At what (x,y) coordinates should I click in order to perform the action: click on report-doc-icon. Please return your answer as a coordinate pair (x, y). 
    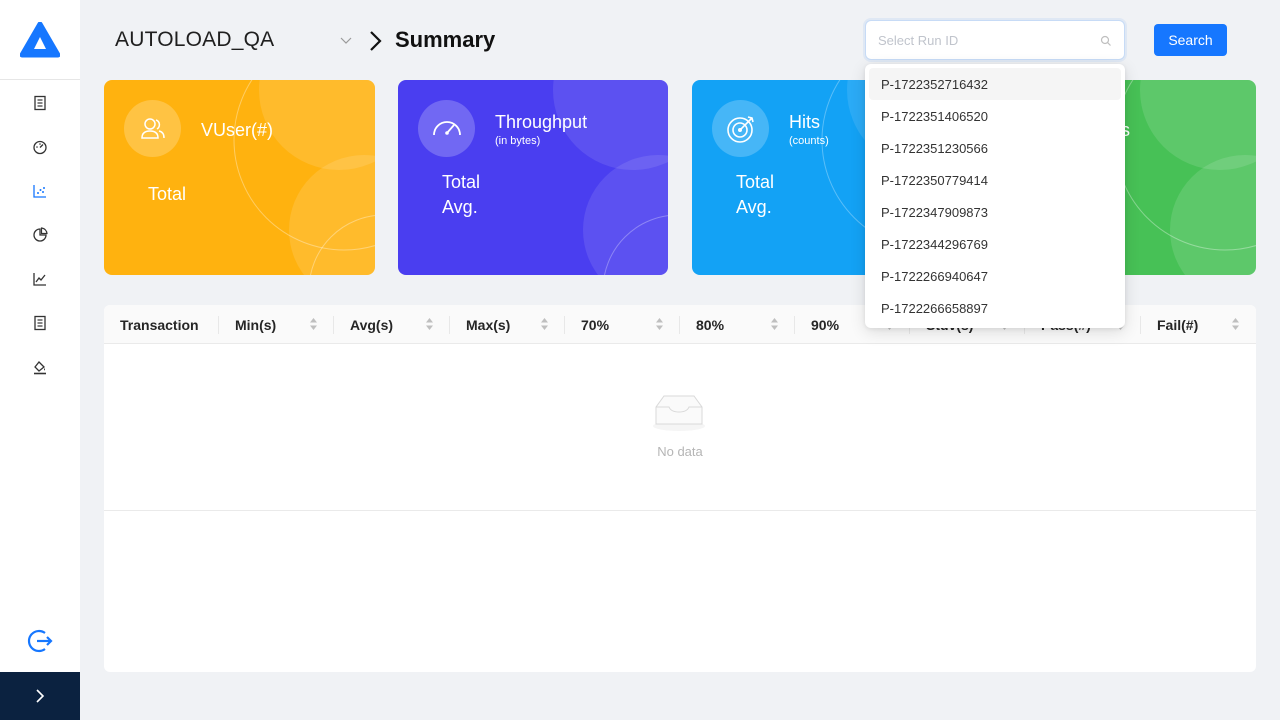
    Looking at the image, I should click on (40, 103).